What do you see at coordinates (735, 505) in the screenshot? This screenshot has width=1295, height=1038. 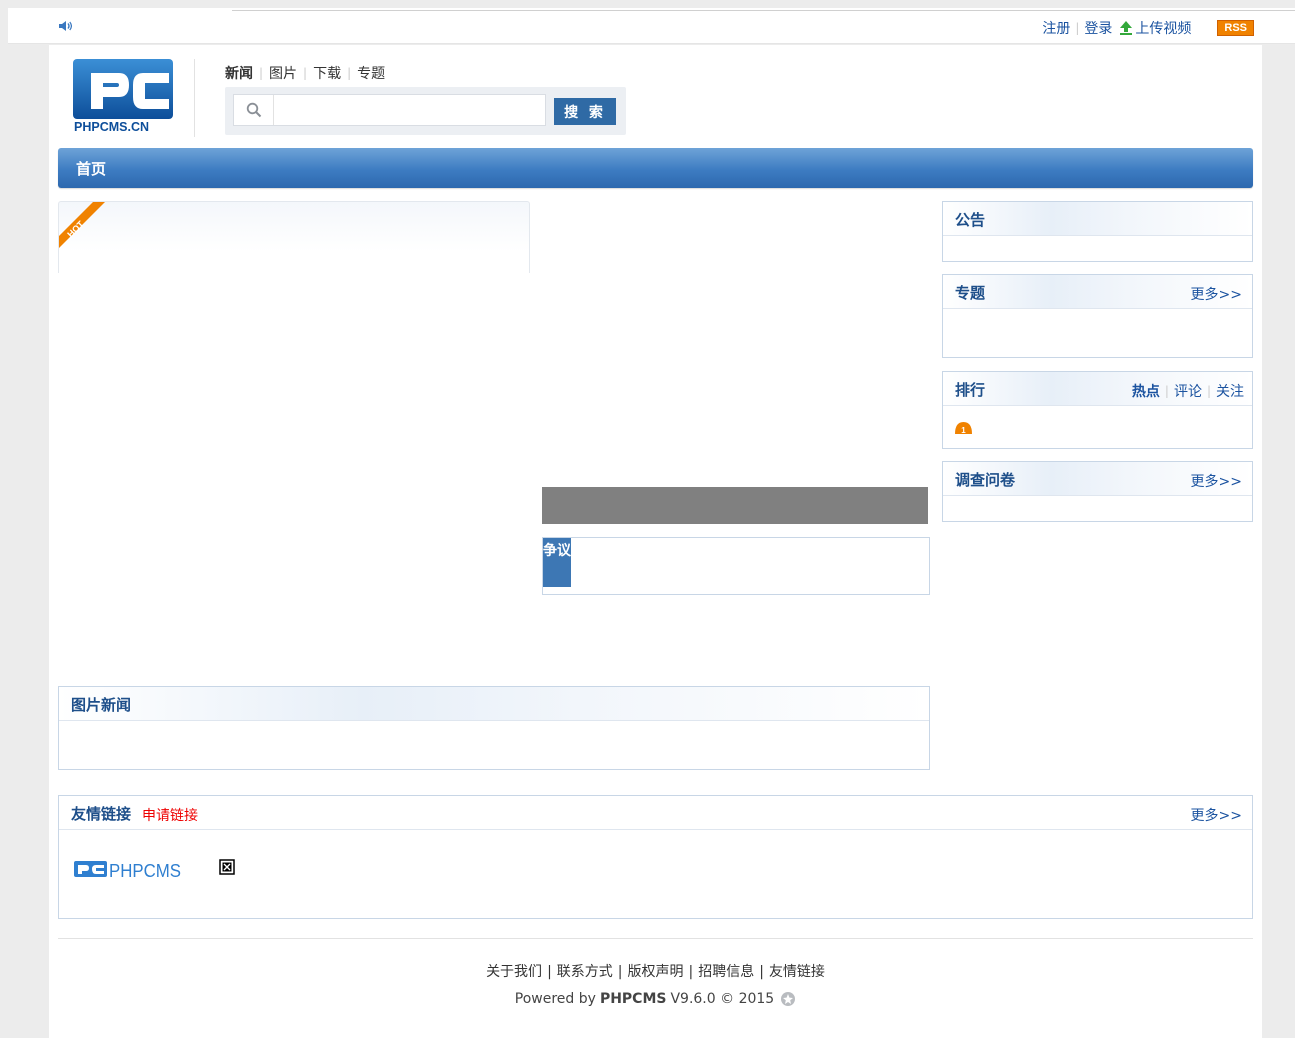 I see `headline-image-placeholder` at bounding box center [735, 505].